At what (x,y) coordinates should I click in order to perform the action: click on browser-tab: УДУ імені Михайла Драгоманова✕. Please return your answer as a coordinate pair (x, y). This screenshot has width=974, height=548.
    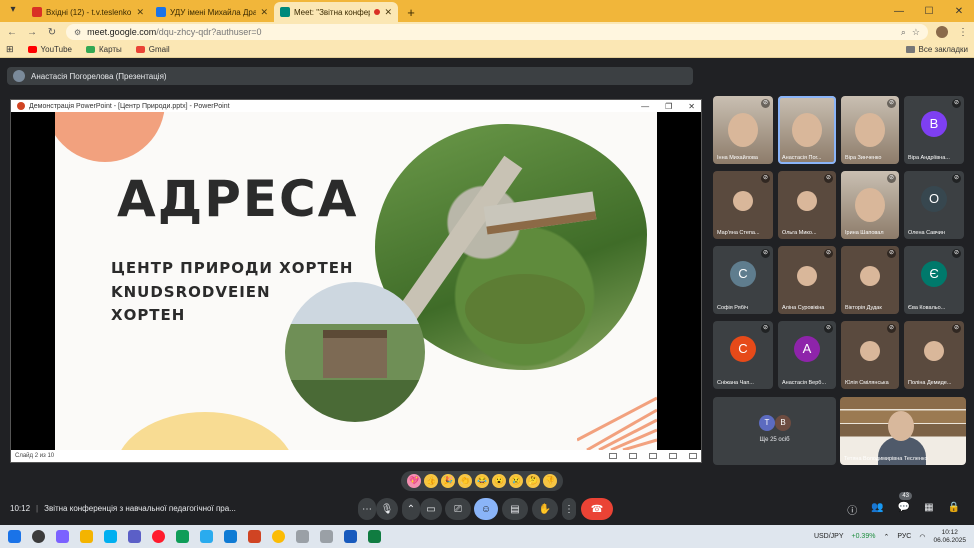
    Looking at the image, I should click on (212, 12).